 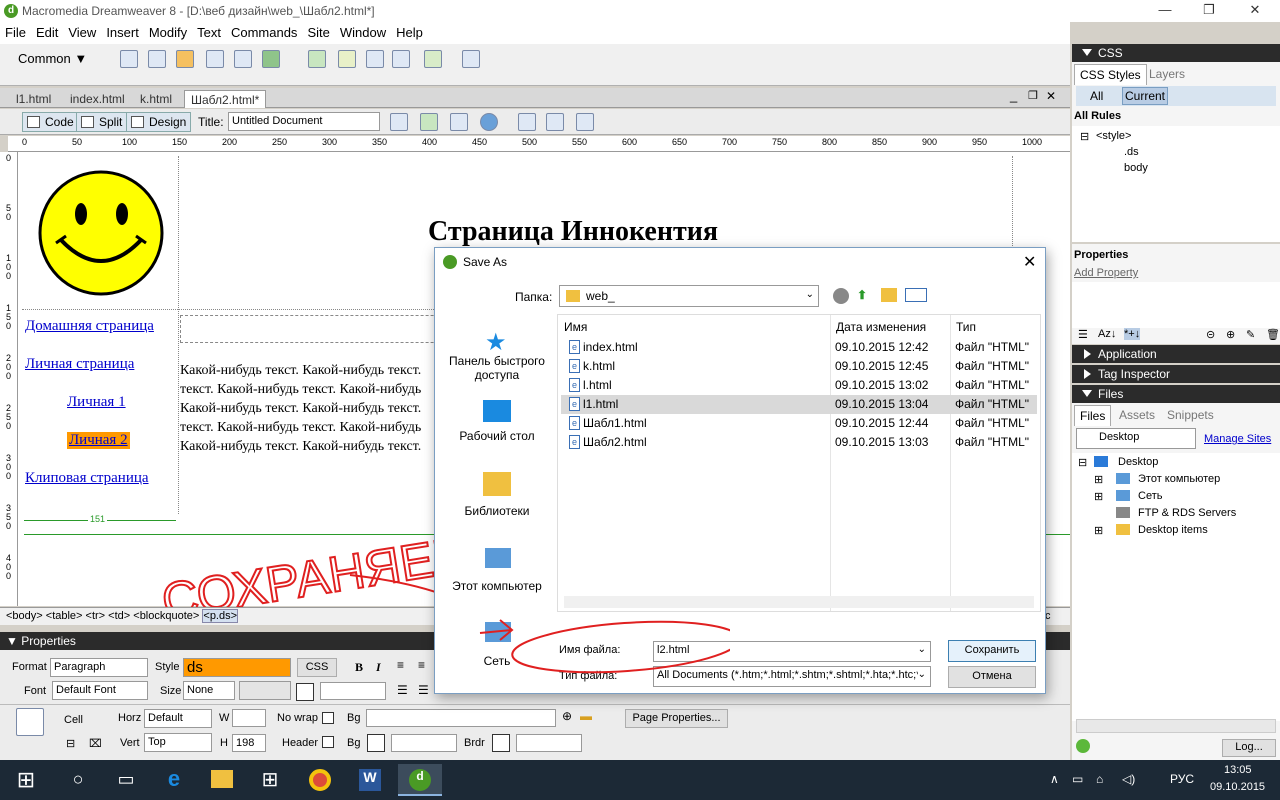 I want to click on nav-link-personal1: Личная 1, so click(x=96, y=402).